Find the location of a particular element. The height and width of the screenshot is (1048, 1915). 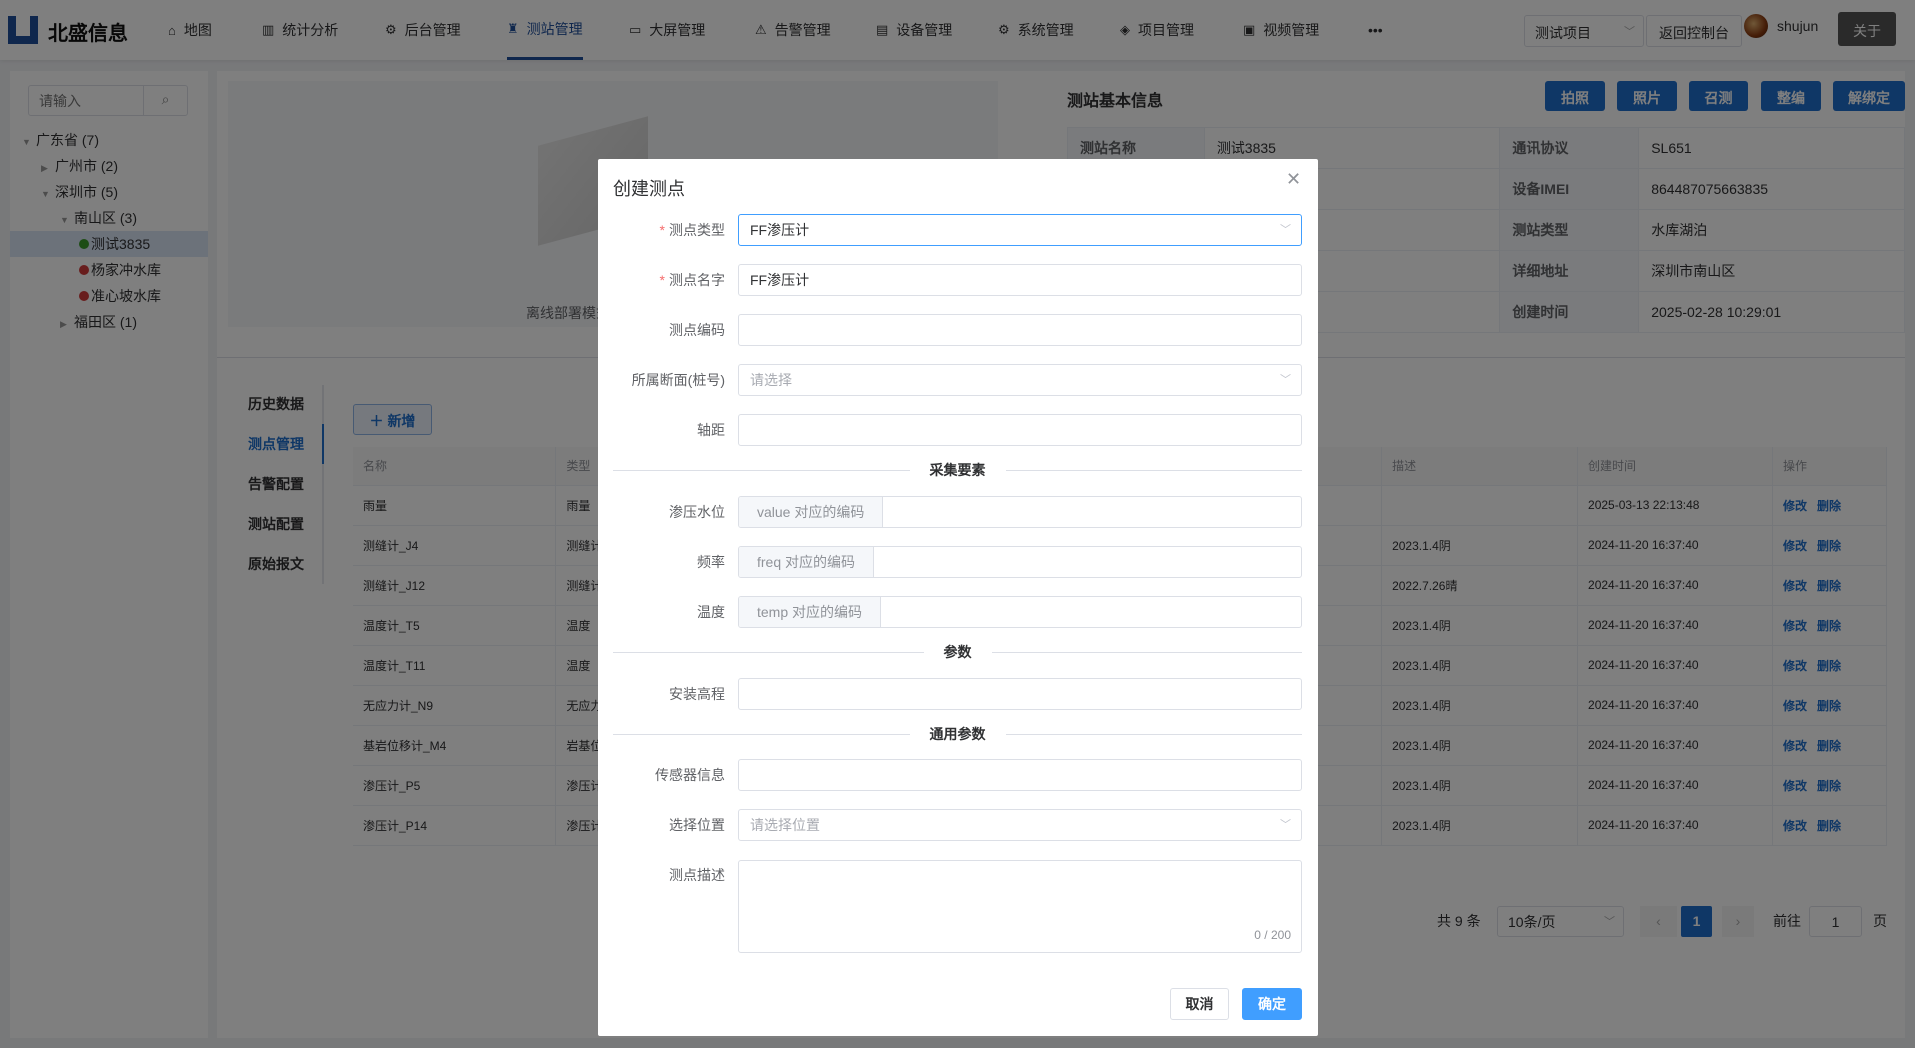

seep-prefix: value 对应的编码 is located at coordinates (811, 512).